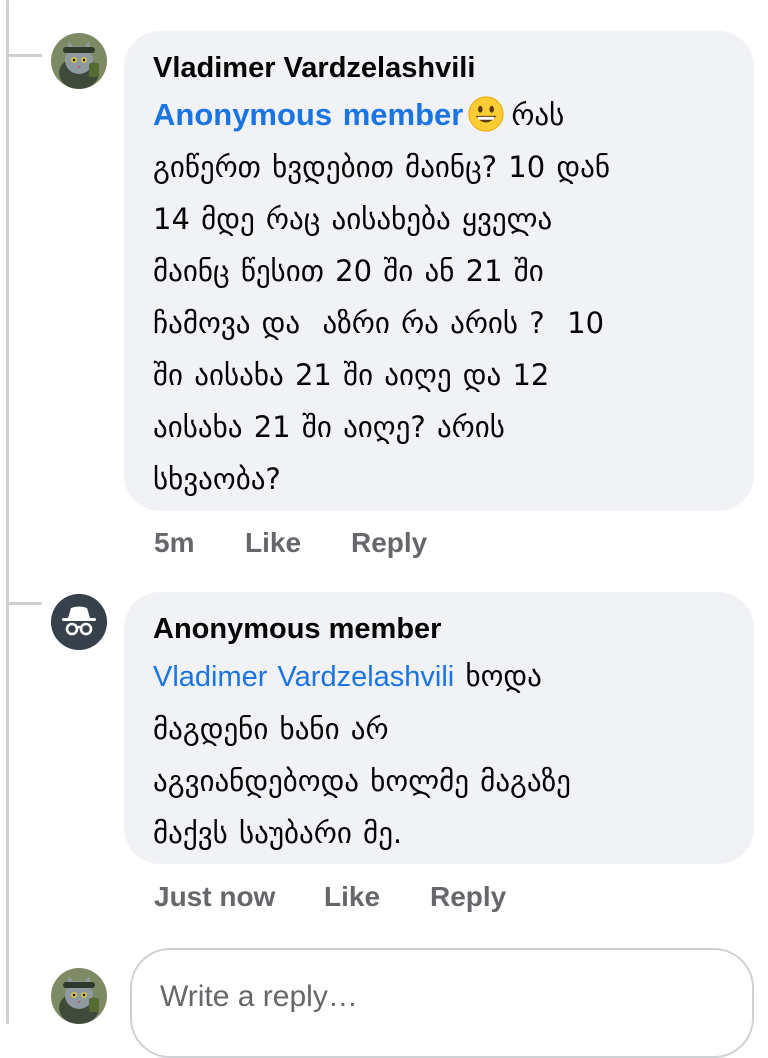 The image size is (768, 1058). Describe the element at coordinates (438, 68) in the screenshot. I see `comment-author: Vladimer Vardzelashvili` at that location.